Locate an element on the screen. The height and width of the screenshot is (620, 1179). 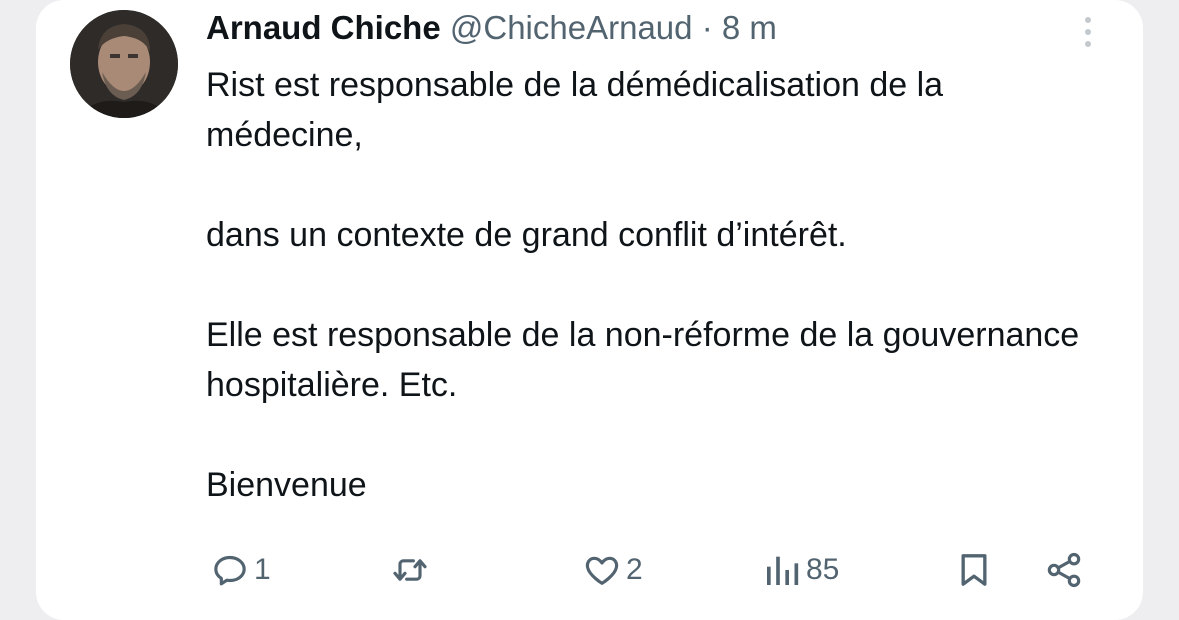
retweet-icon is located at coordinates (410, 570).